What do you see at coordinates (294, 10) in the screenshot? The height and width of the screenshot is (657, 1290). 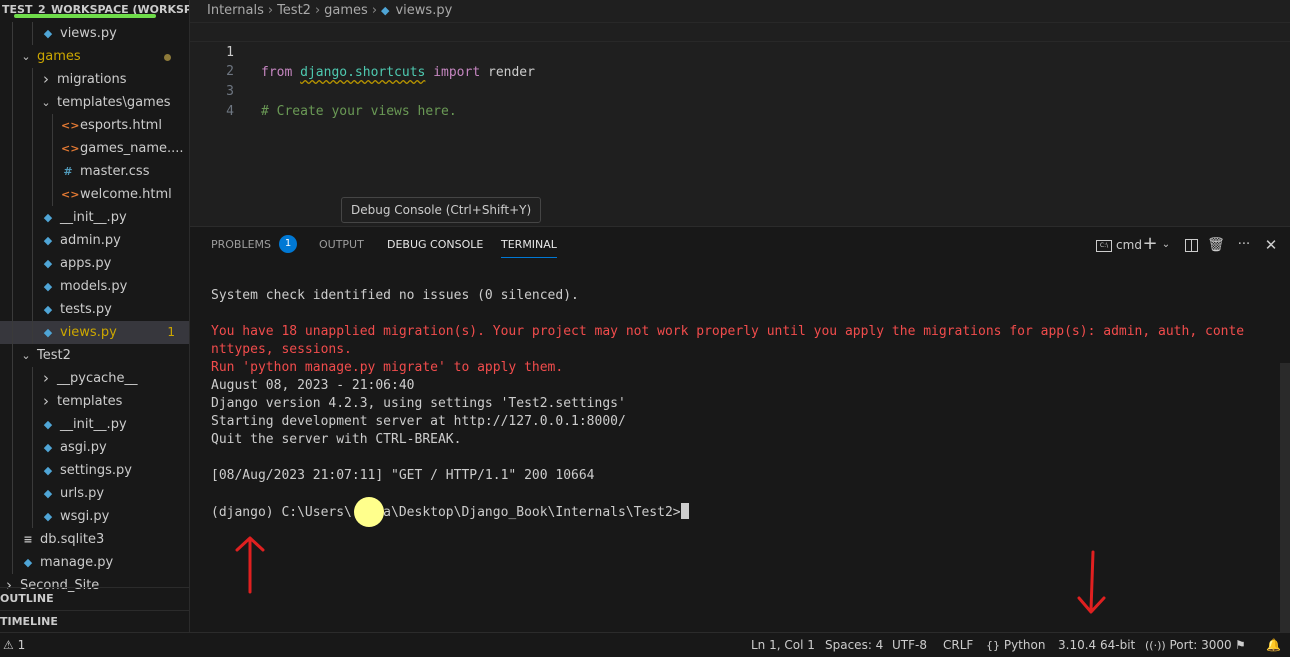 I see `breadcrumb-item-test2: Test2` at bounding box center [294, 10].